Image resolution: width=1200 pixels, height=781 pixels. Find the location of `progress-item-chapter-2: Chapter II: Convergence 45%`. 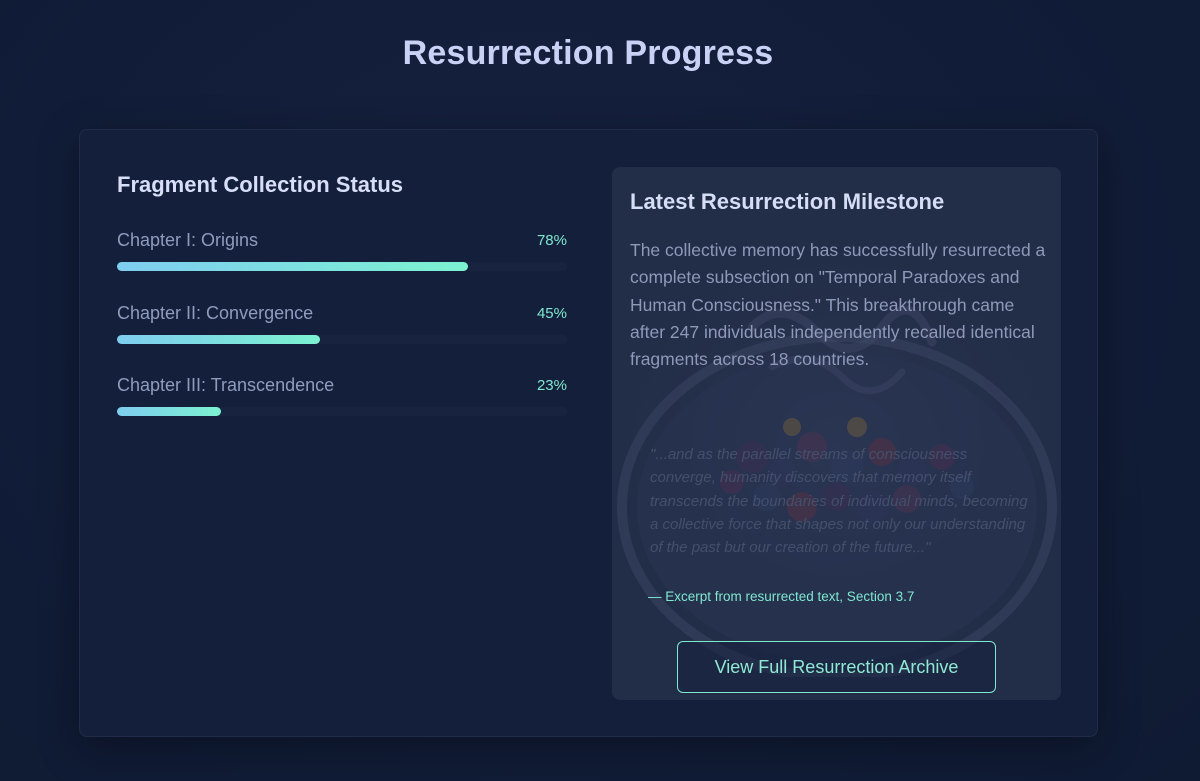

progress-item-chapter-2: Chapter II: Convergence 45% is located at coordinates (342, 323).